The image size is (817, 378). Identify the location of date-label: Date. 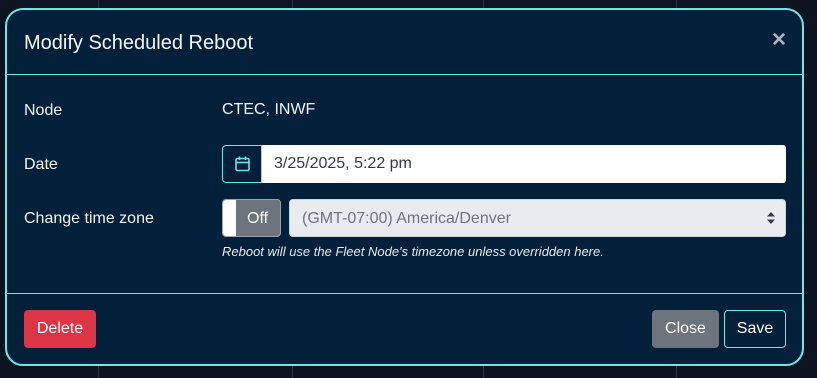
(41, 164).